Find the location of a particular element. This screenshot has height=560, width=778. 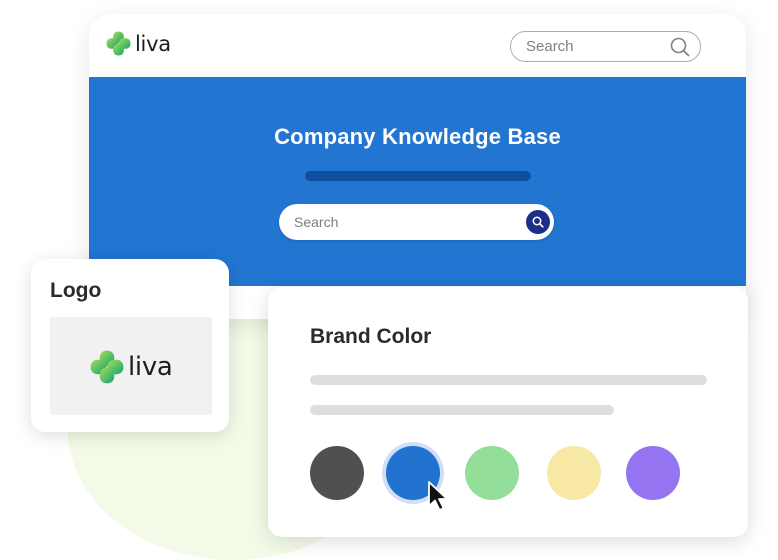

logo-card-title: Logo is located at coordinates (76, 290).